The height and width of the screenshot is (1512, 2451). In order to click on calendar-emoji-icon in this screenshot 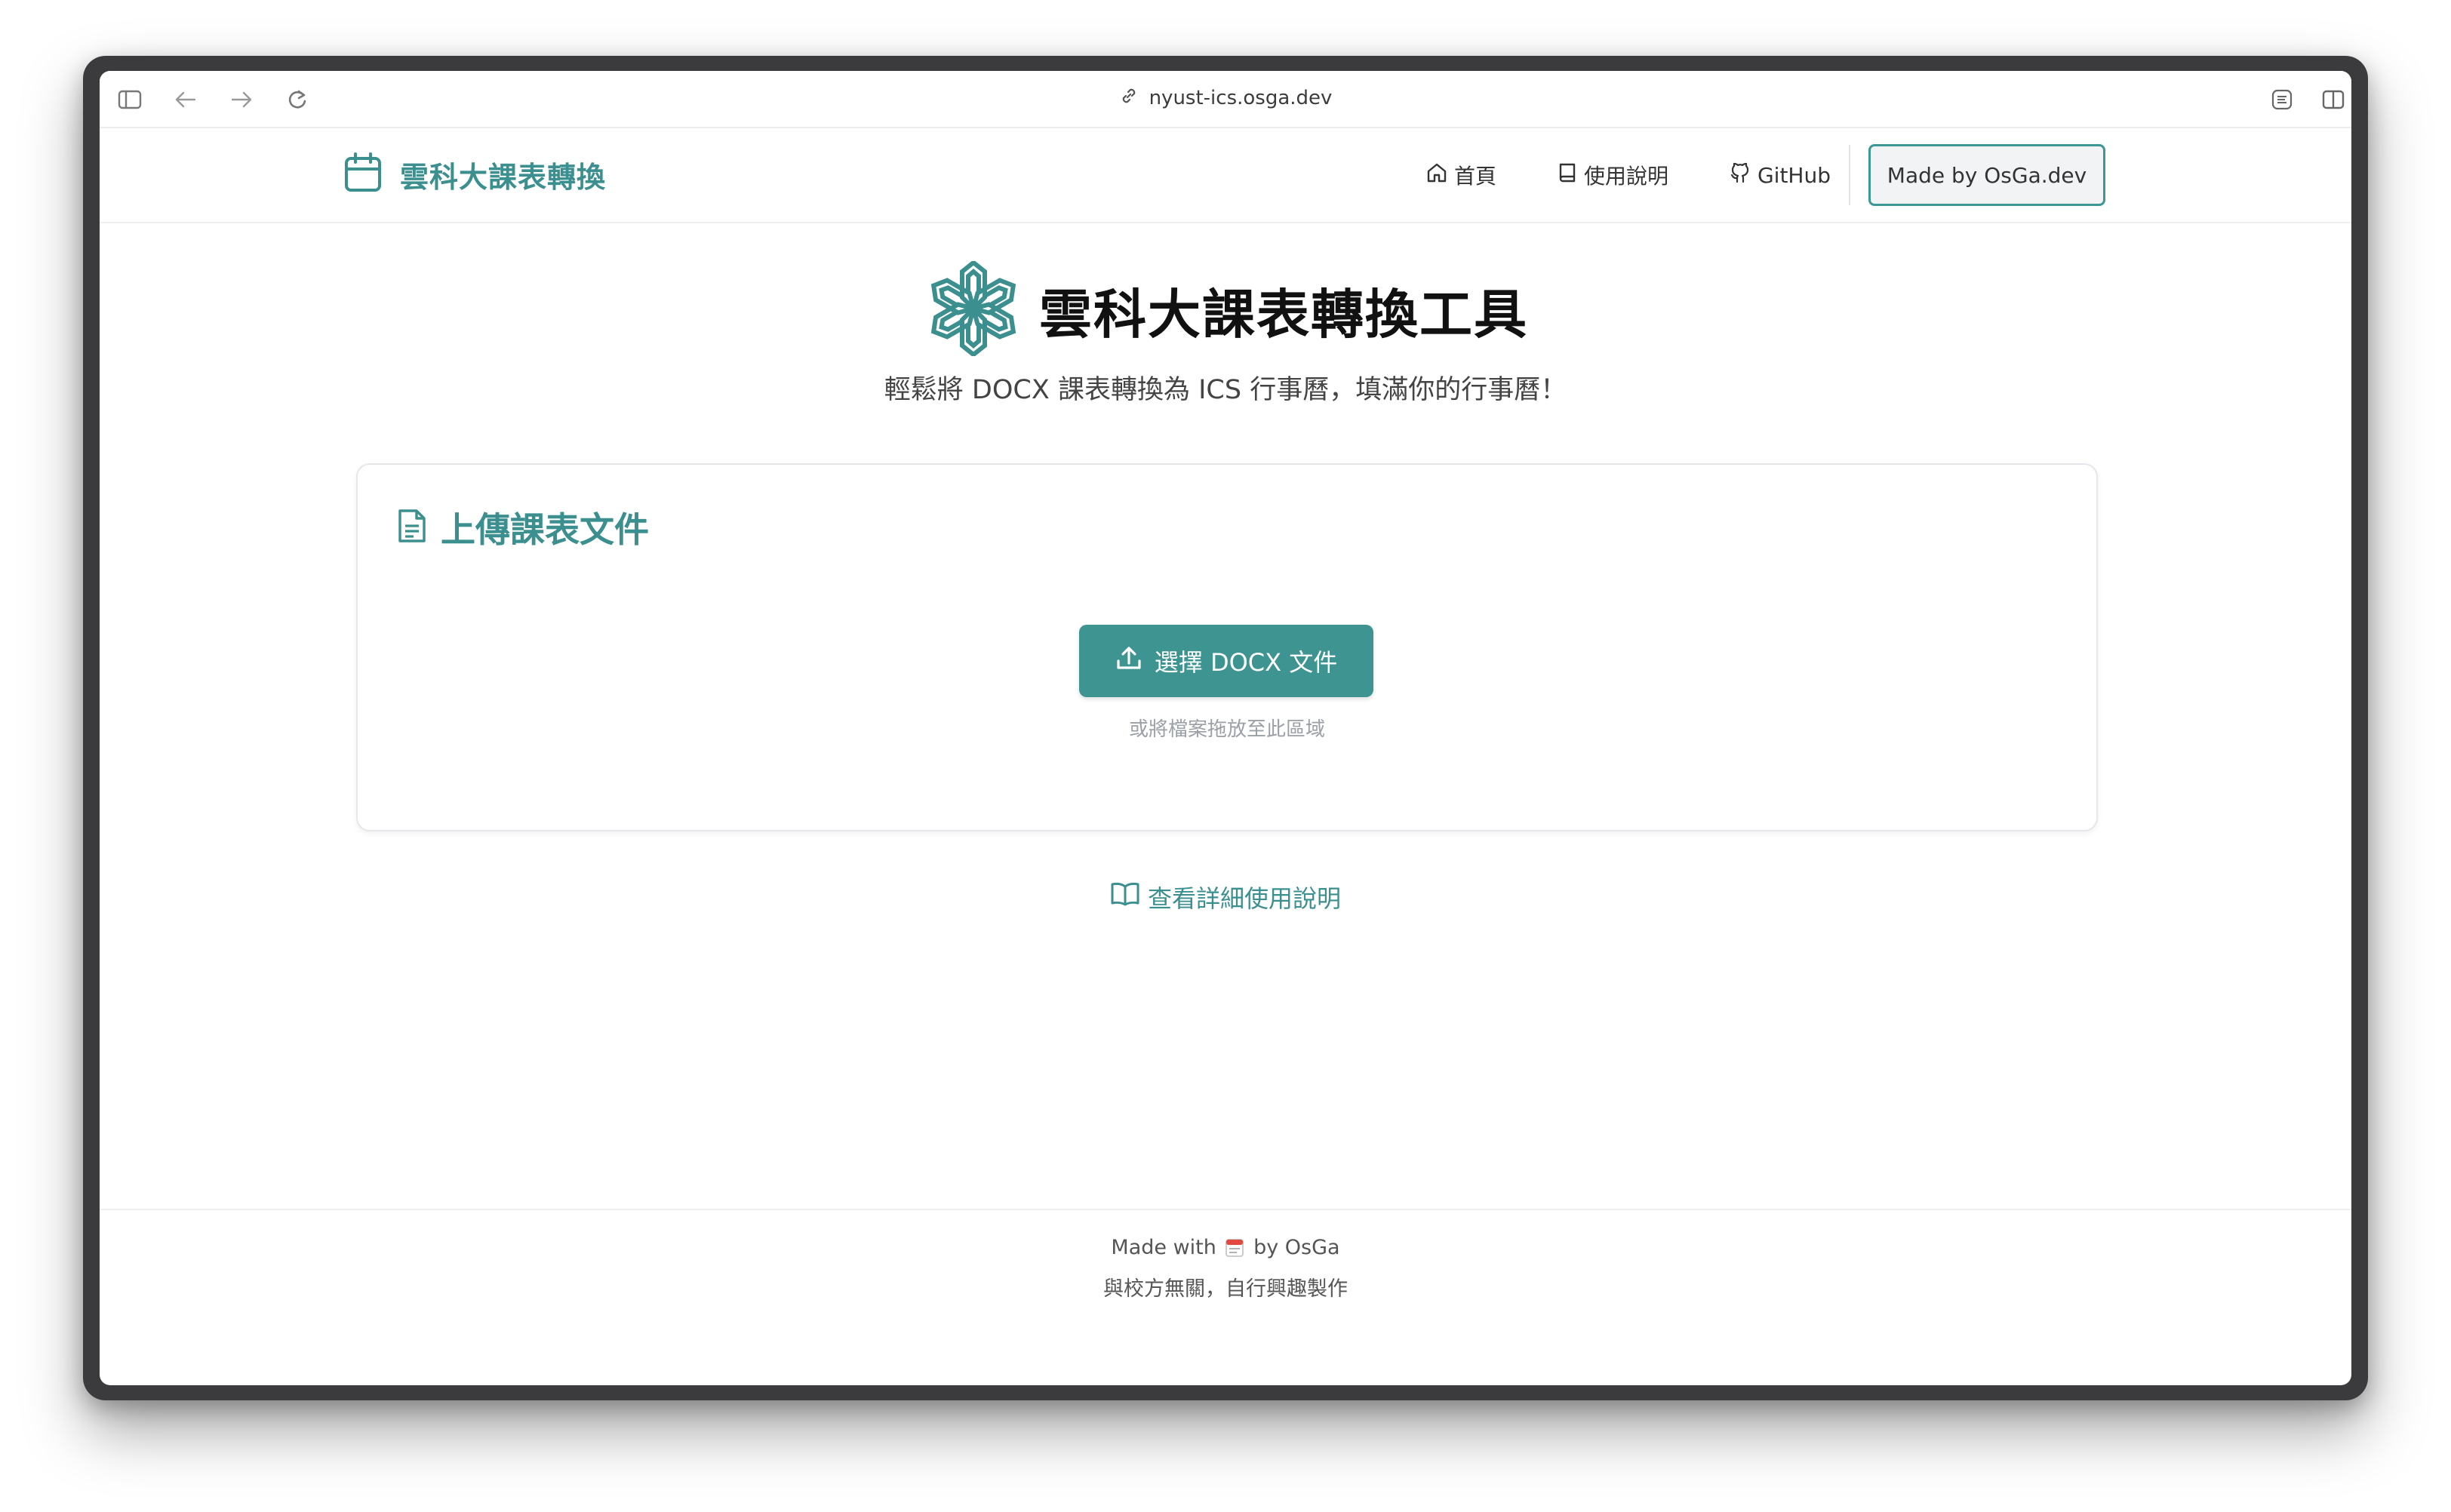, I will do `click(1235, 1247)`.